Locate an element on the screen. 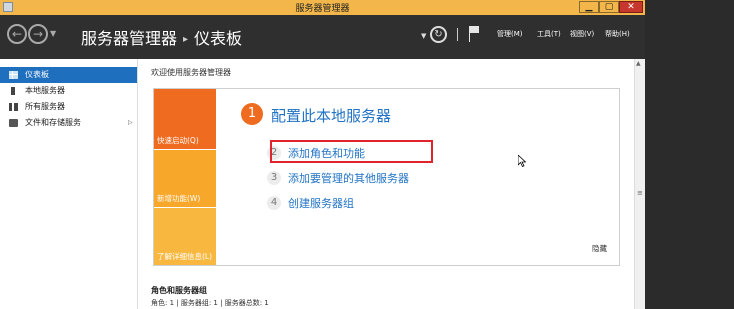  sidebar-item-local-server: 本地服务器 is located at coordinates (68, 91).